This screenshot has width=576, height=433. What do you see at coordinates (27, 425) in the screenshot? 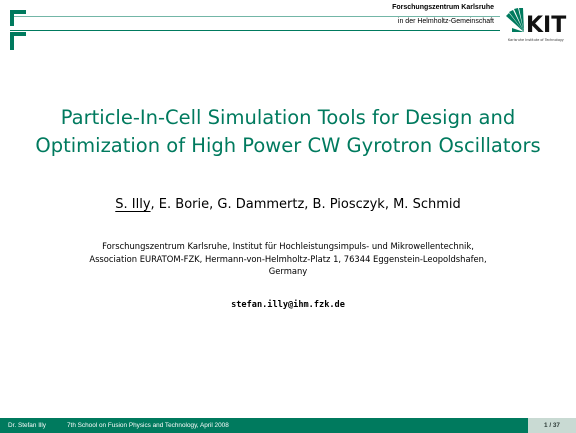
I see `footer-author: Dr. Stefan Illy` at bounding box center [27, 425].